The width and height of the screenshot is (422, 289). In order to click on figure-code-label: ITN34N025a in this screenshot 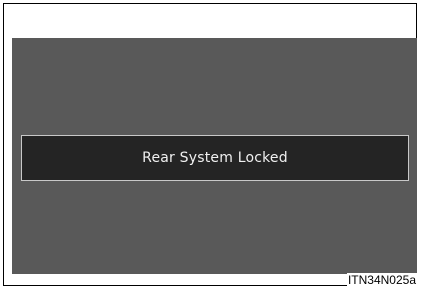, I will do `click(381, 280)`.